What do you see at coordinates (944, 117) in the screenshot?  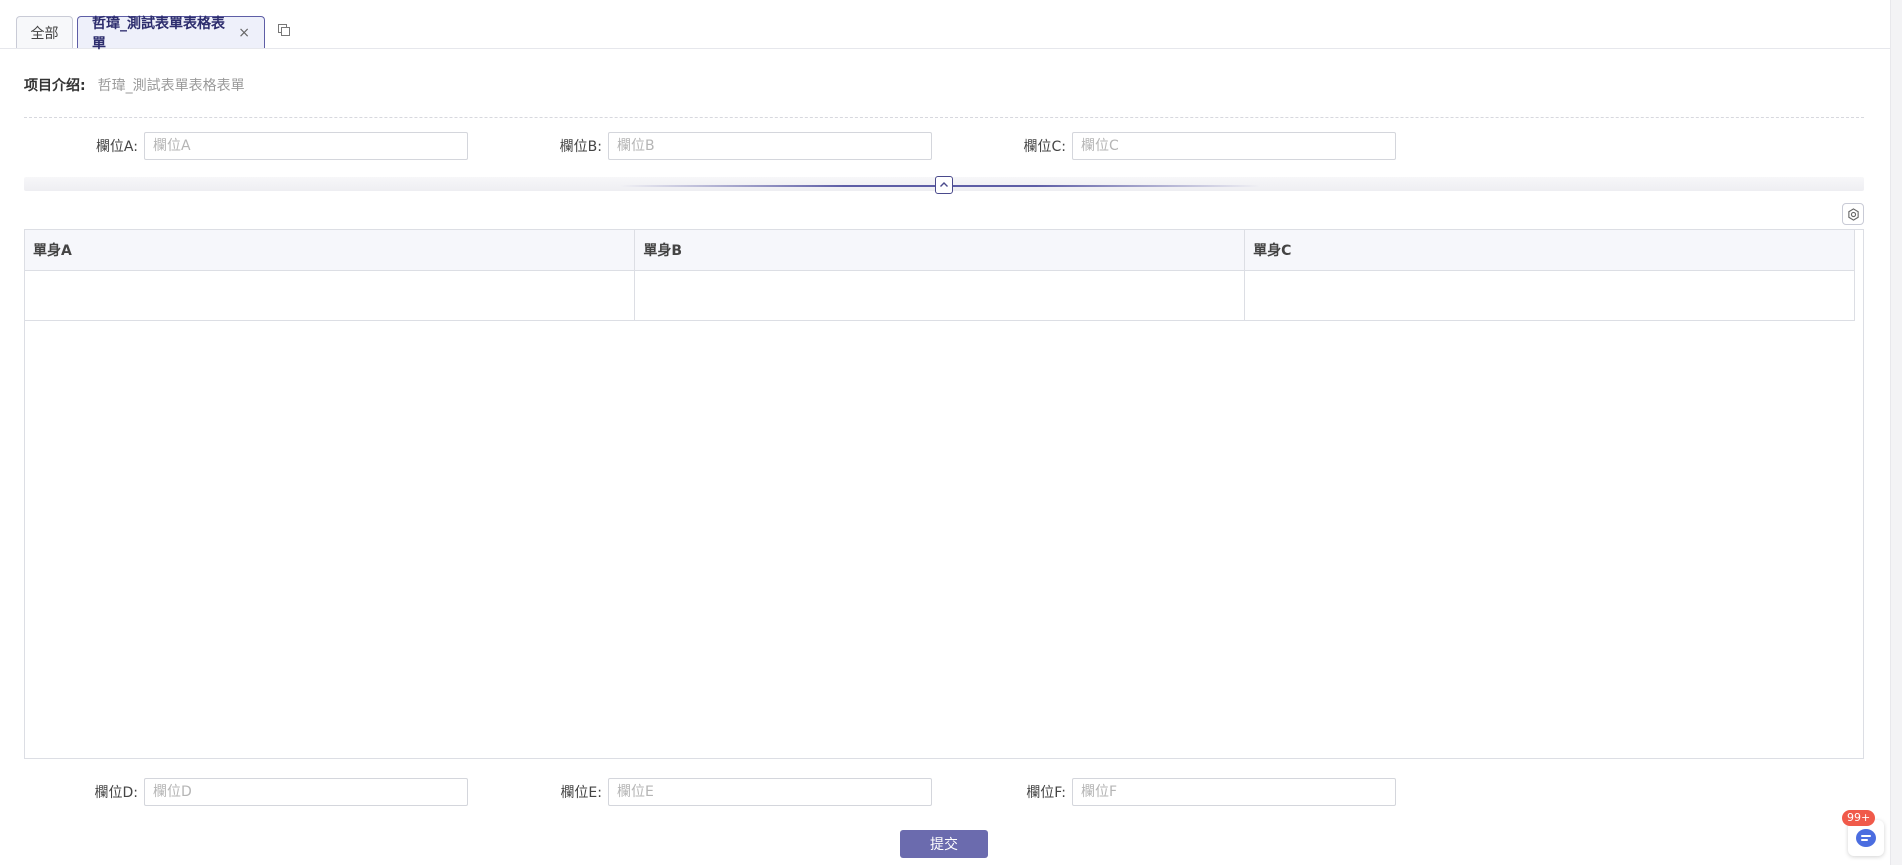 I see `divider` at bounding box center [944, 117].